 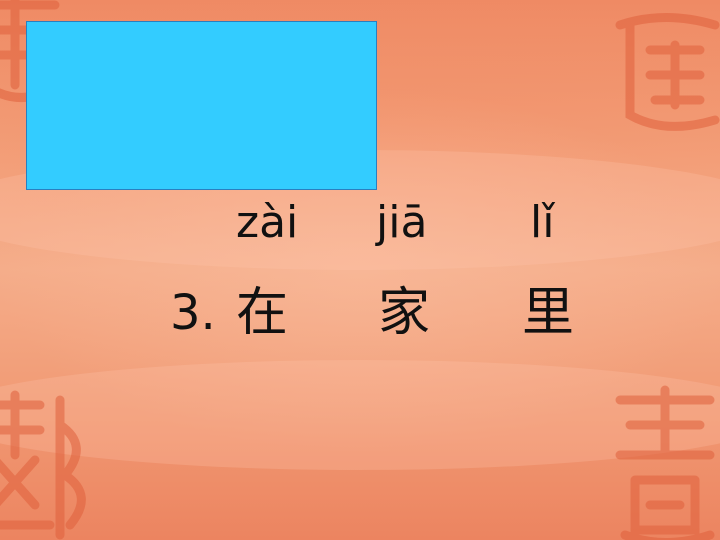 I want to click on hanzi-zai: 在, so click(x=262, y=313).